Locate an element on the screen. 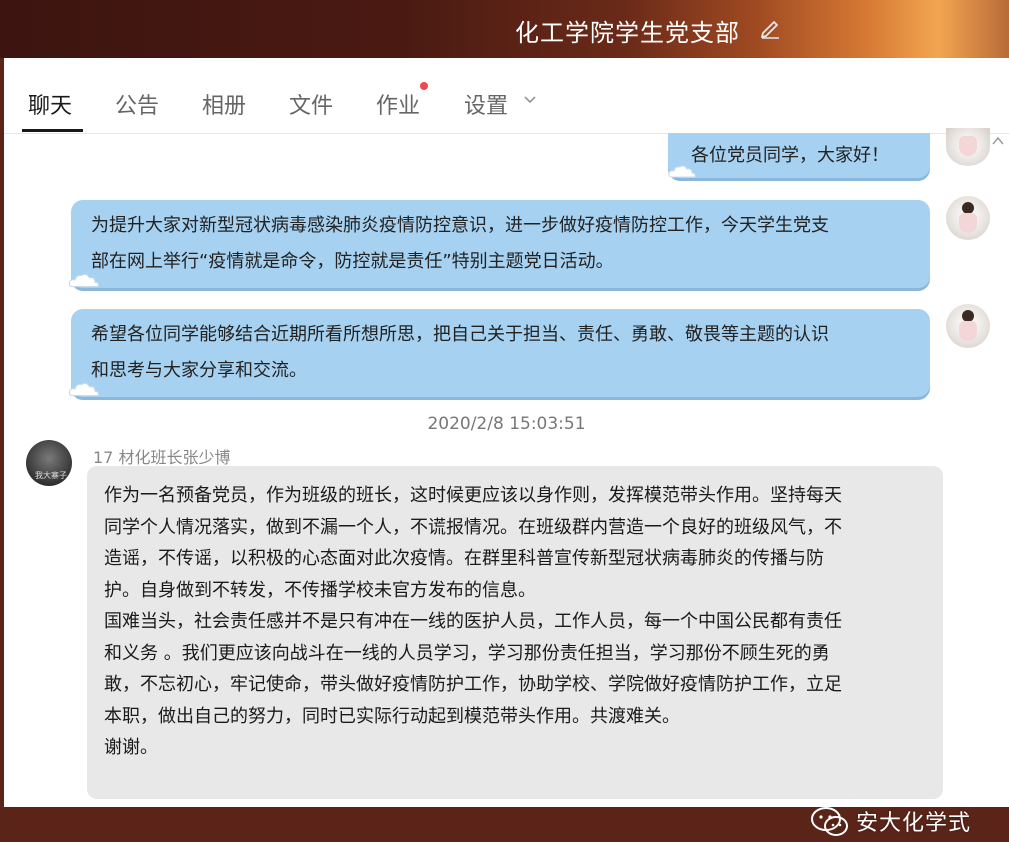 Image resolution: width=1009 pixels, height=842 pixels. watermark-text: 安大化学式 is located at coordinates (914, 823).